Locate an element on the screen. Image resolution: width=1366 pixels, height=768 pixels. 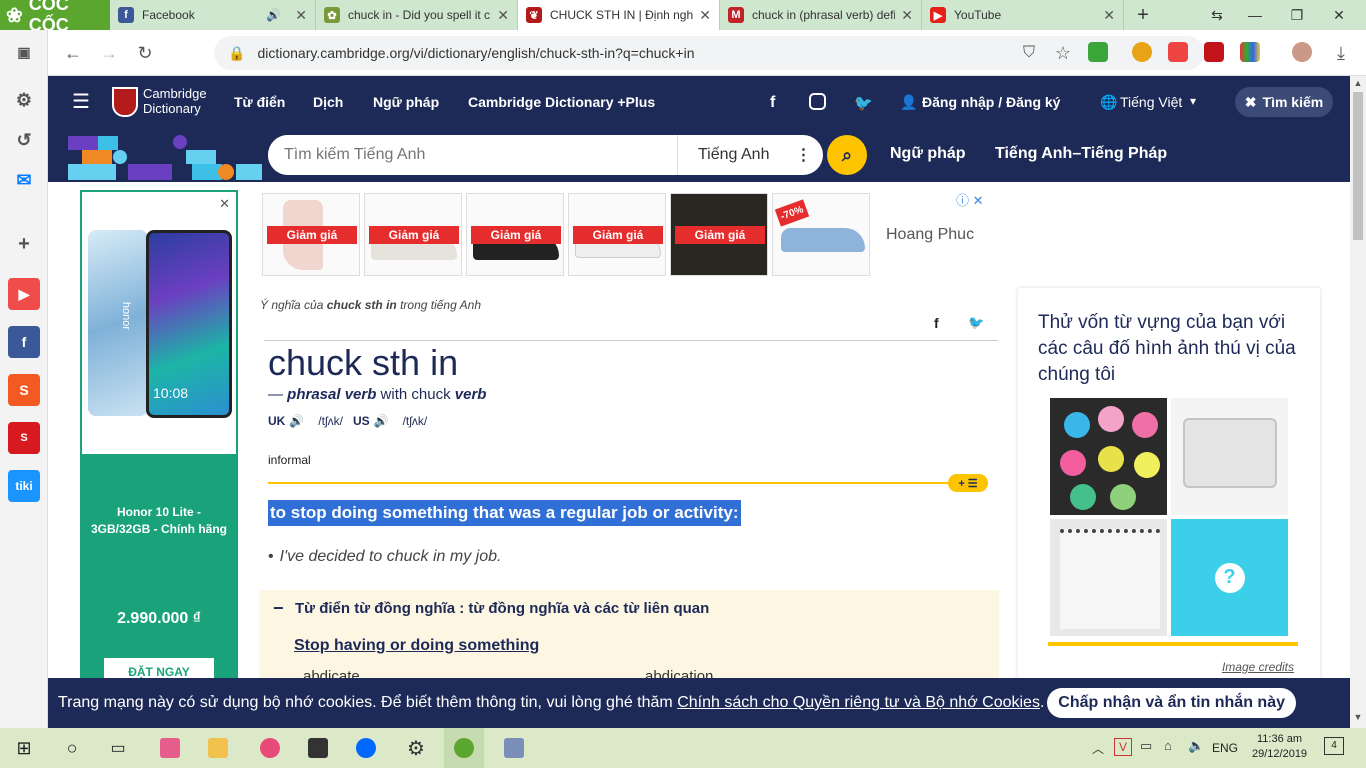
tab-youtube: ▶ YouTube ✕ is located at coordinates (1023, 15).